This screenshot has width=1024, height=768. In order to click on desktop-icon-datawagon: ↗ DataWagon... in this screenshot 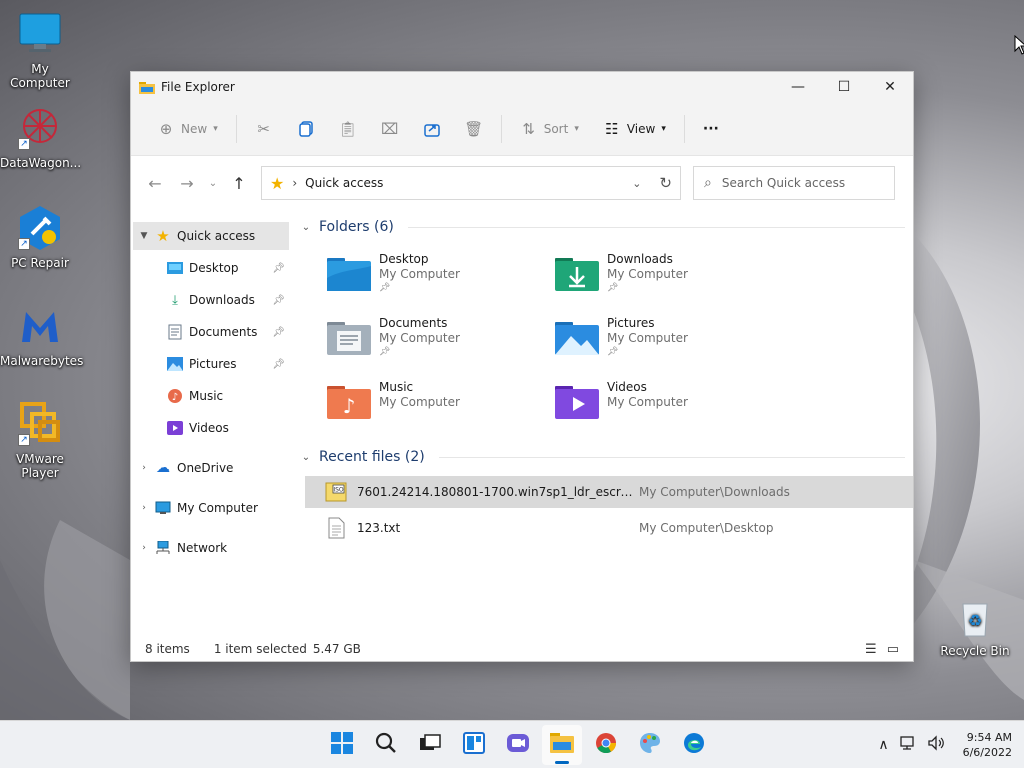, I will do `click(40, 137)`.